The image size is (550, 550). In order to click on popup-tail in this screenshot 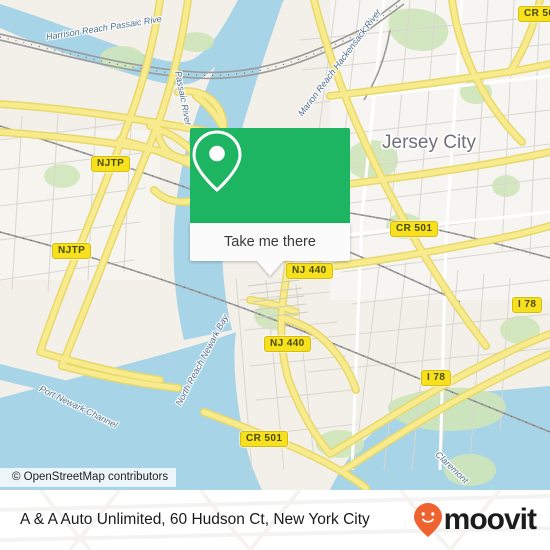, I will do `click(270, 268)`.